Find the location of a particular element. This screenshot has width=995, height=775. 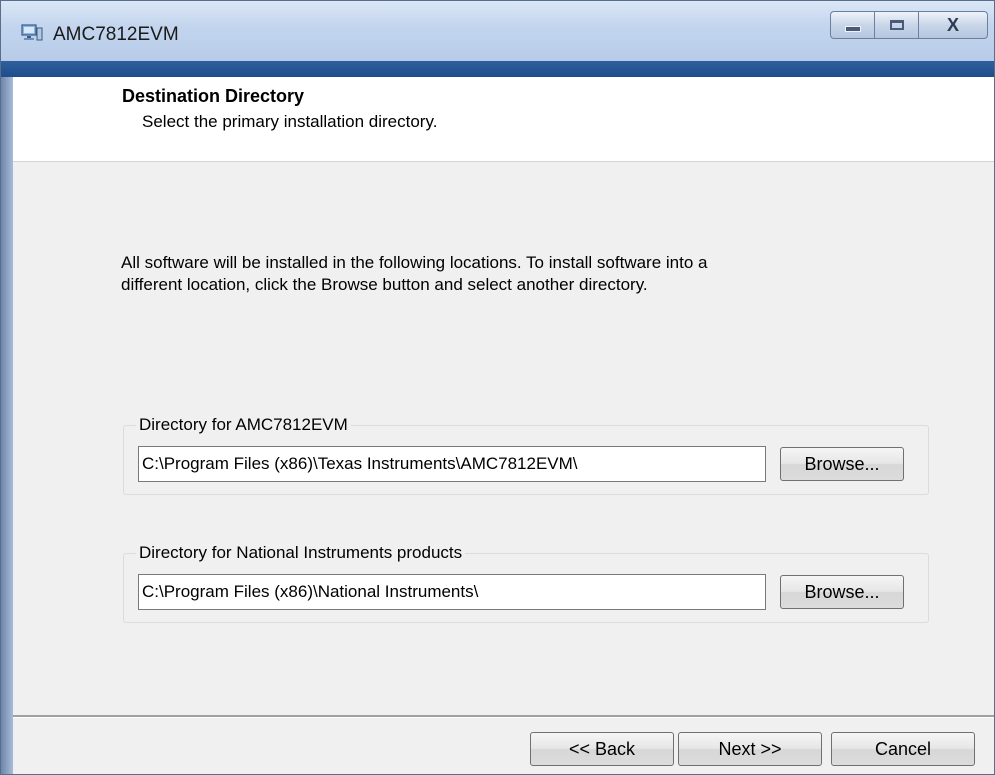

back-button: << Back is located at coordinates (602, 749).